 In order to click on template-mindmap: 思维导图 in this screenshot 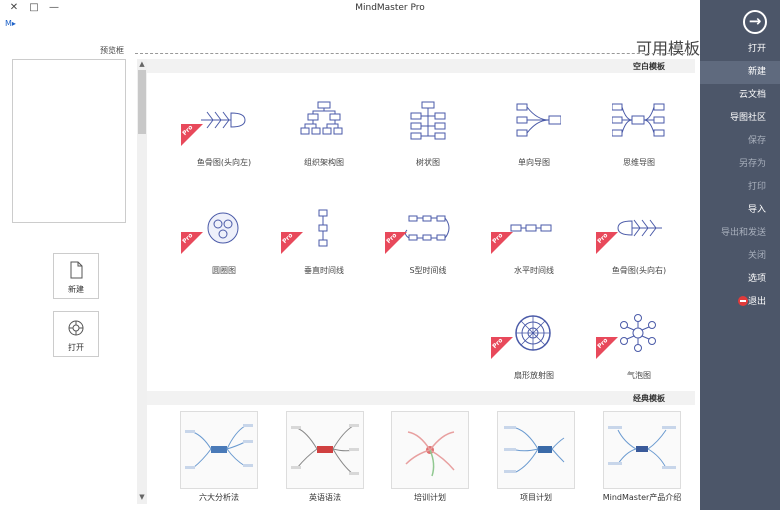, I will do `click(639, 132)`.